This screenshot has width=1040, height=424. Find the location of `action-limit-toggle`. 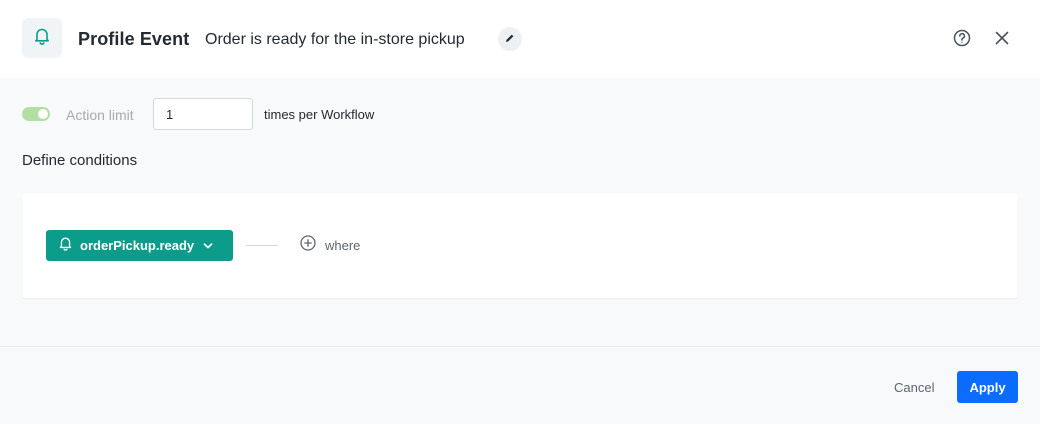

action-limit-toggle is located at coordinates (36, 114).